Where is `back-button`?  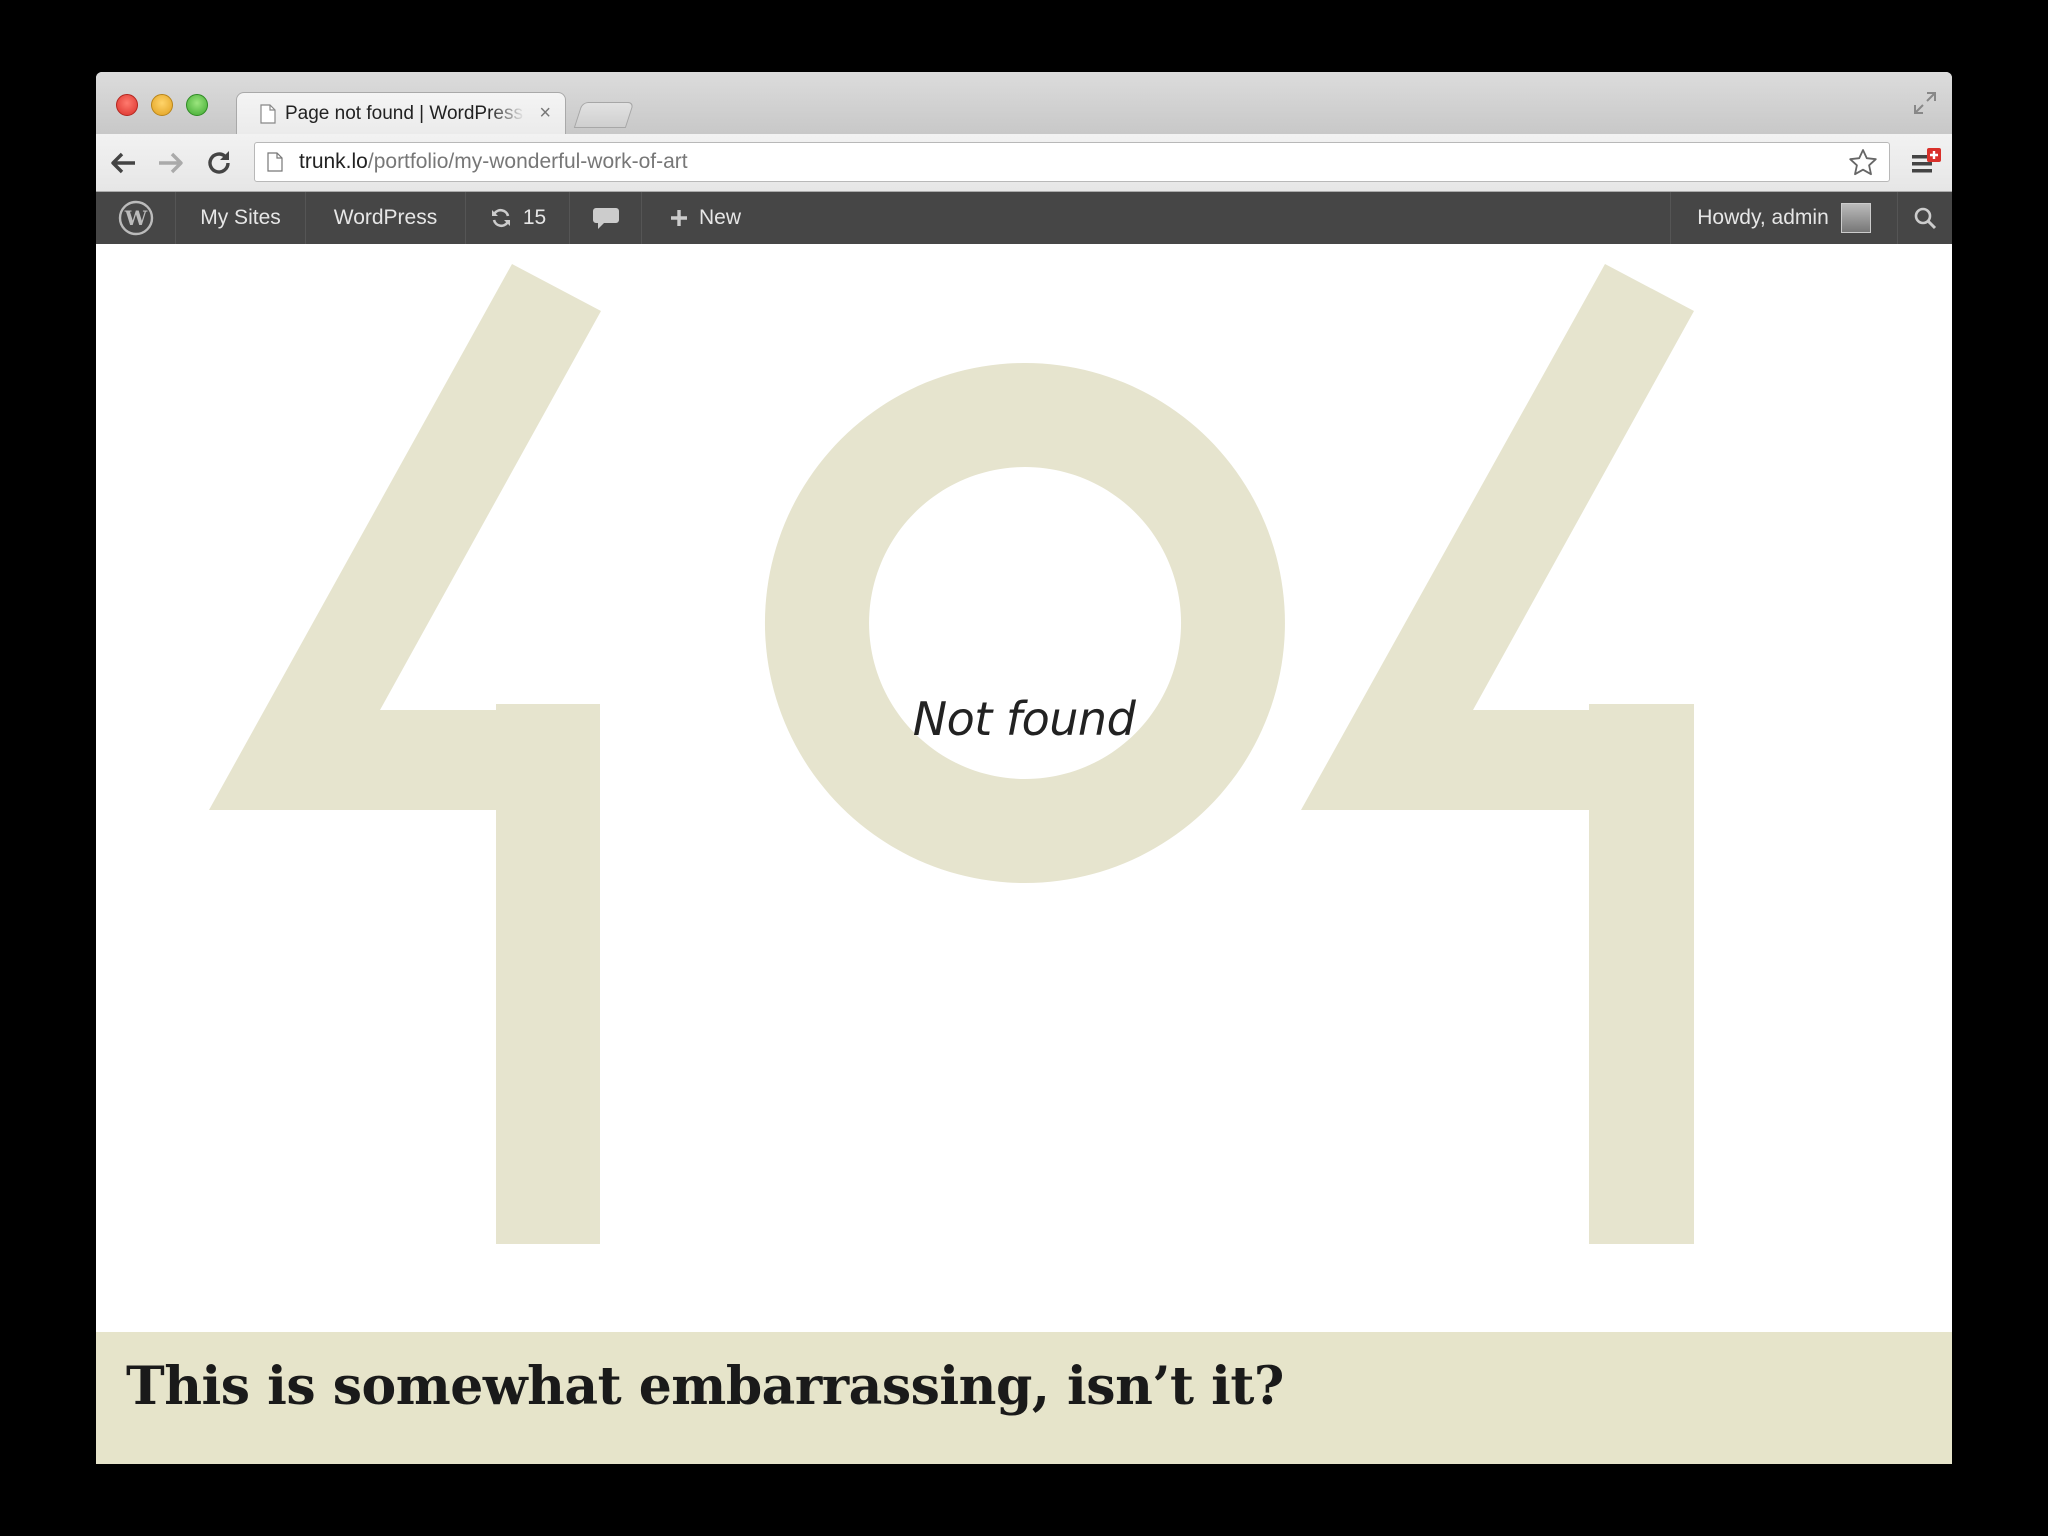 back-button is located at coordinates (123, 163).